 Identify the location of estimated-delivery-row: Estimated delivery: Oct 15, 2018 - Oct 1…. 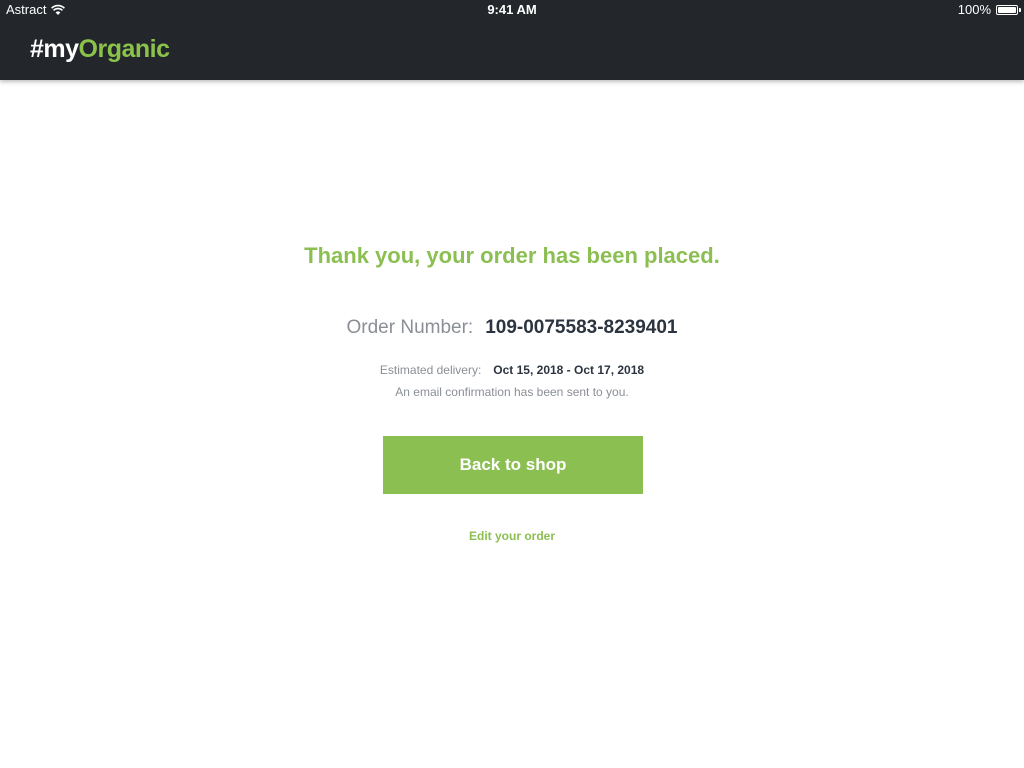
(512, 370).